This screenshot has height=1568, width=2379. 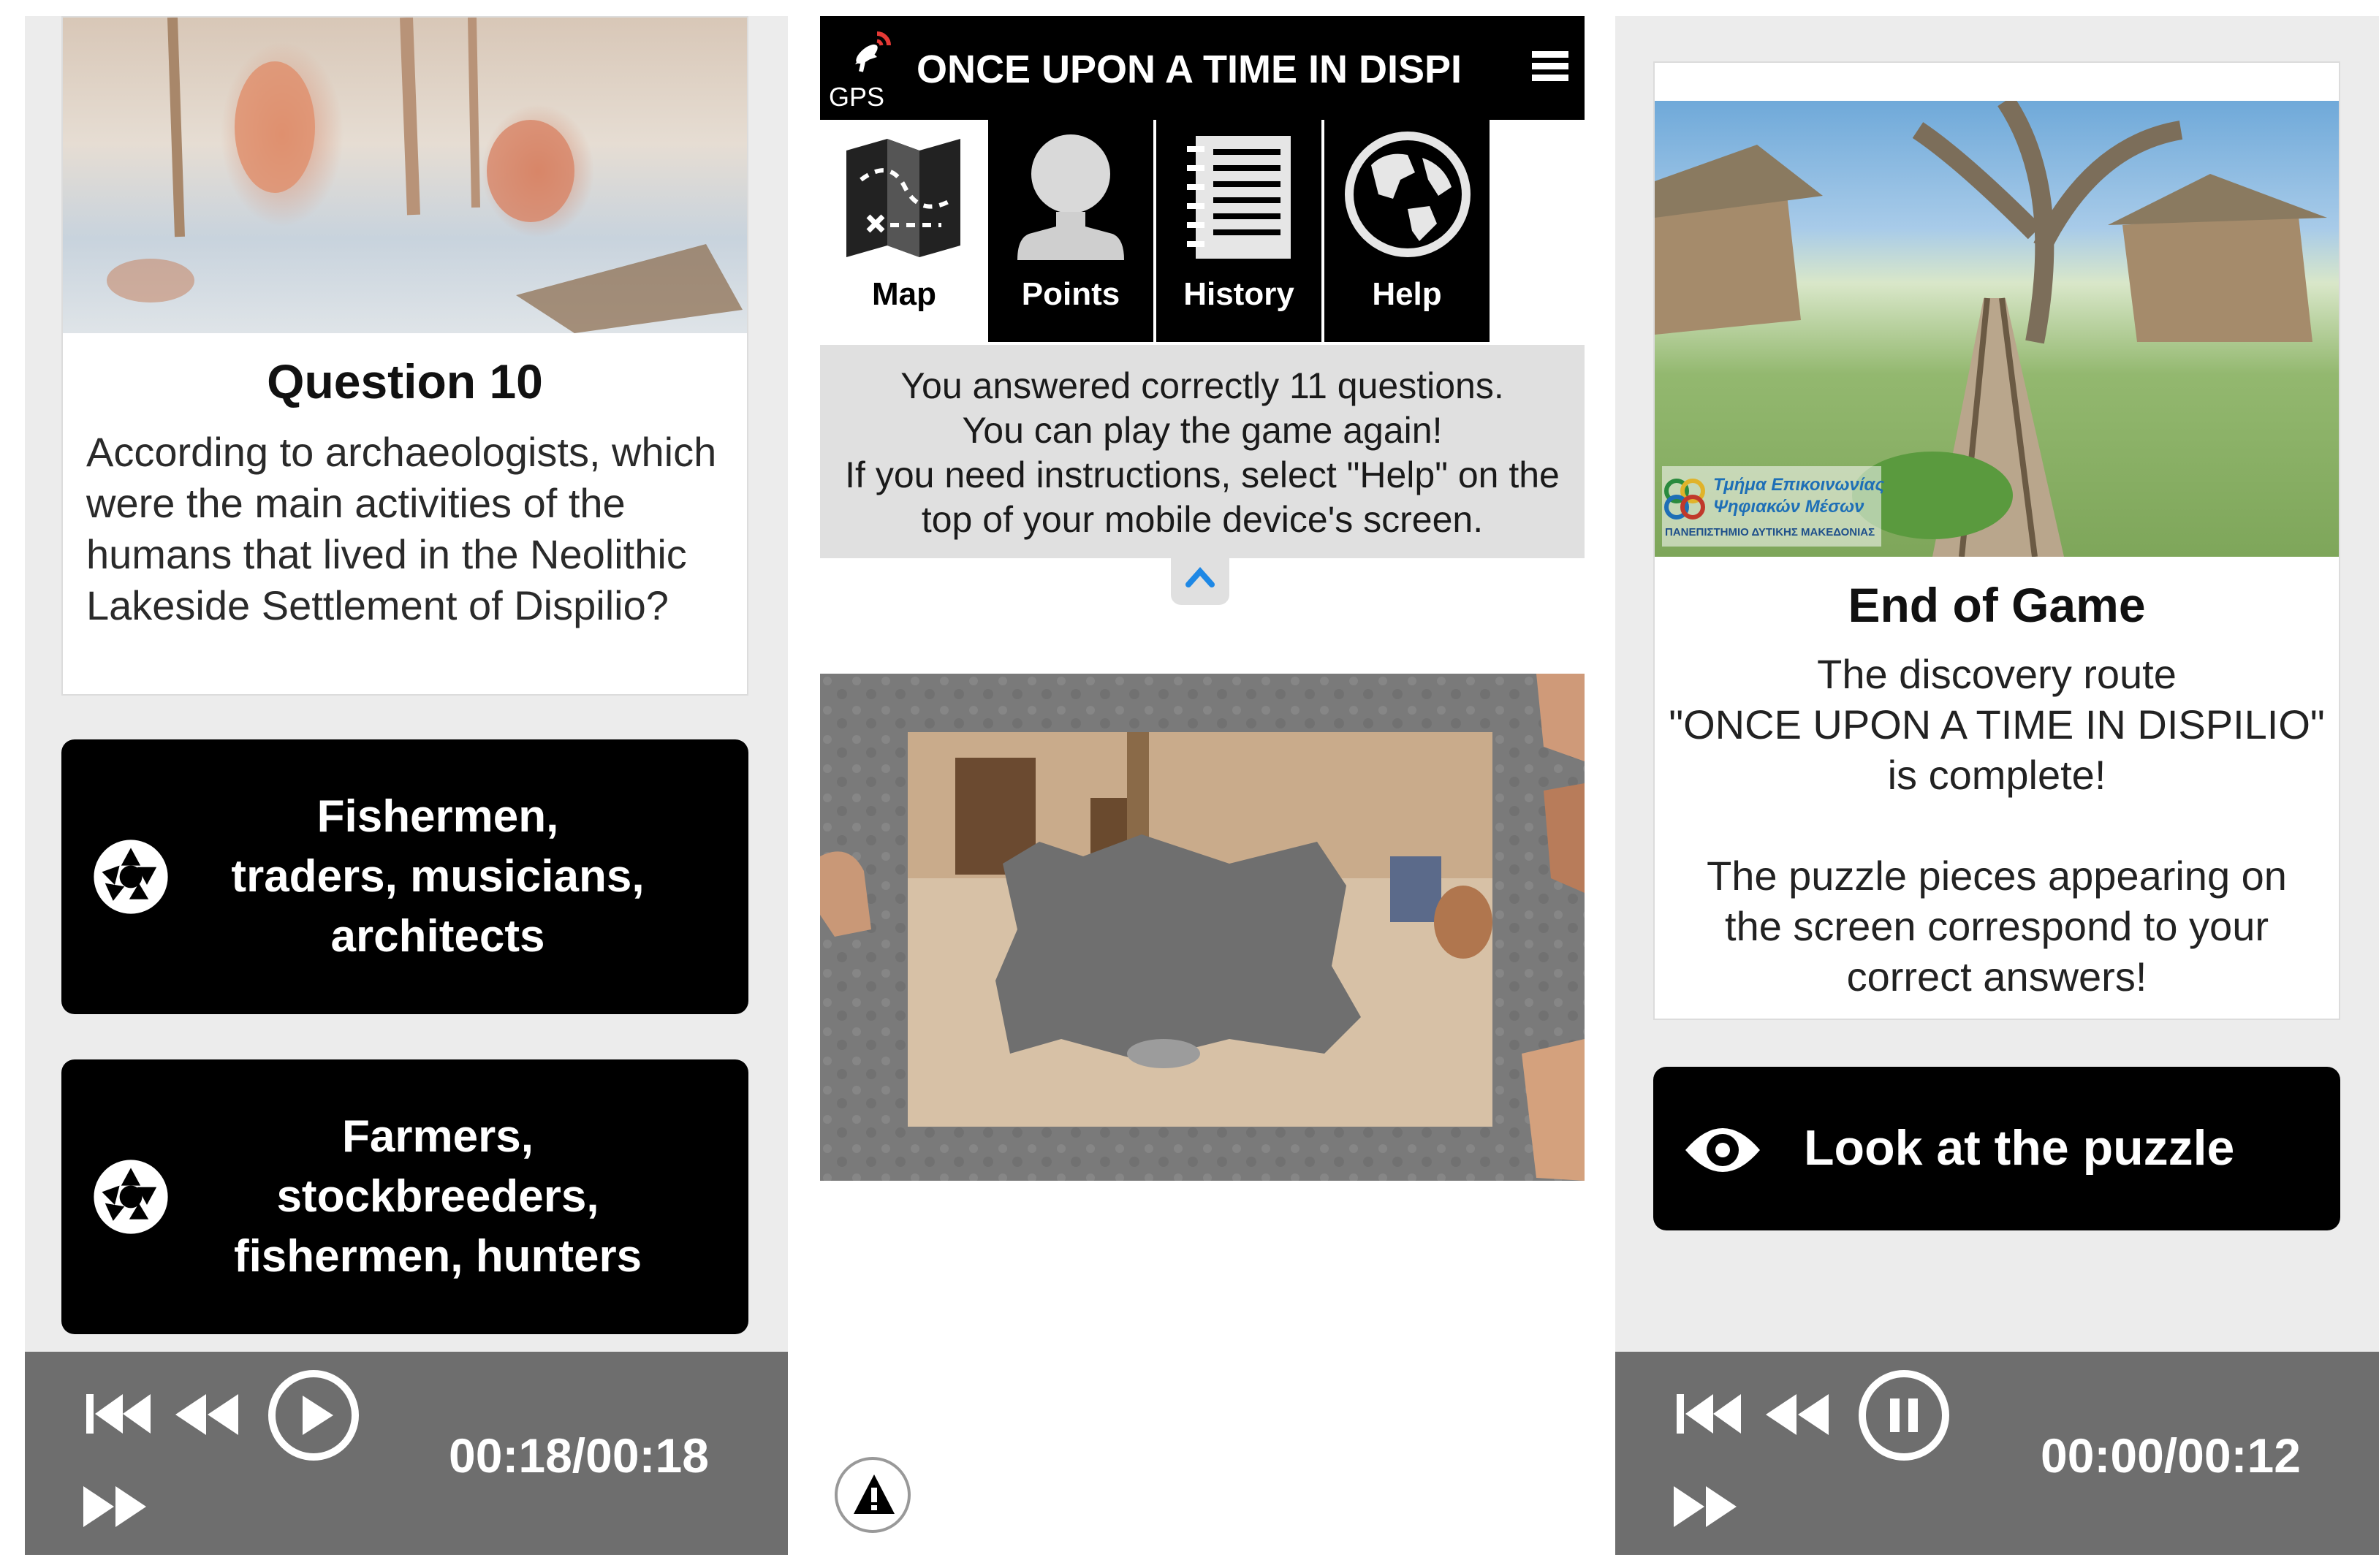 What do you see at coordinates (1997, 605) in the screenshot?
I see `end-title: End of Game` at bounding box center [1997, 605].